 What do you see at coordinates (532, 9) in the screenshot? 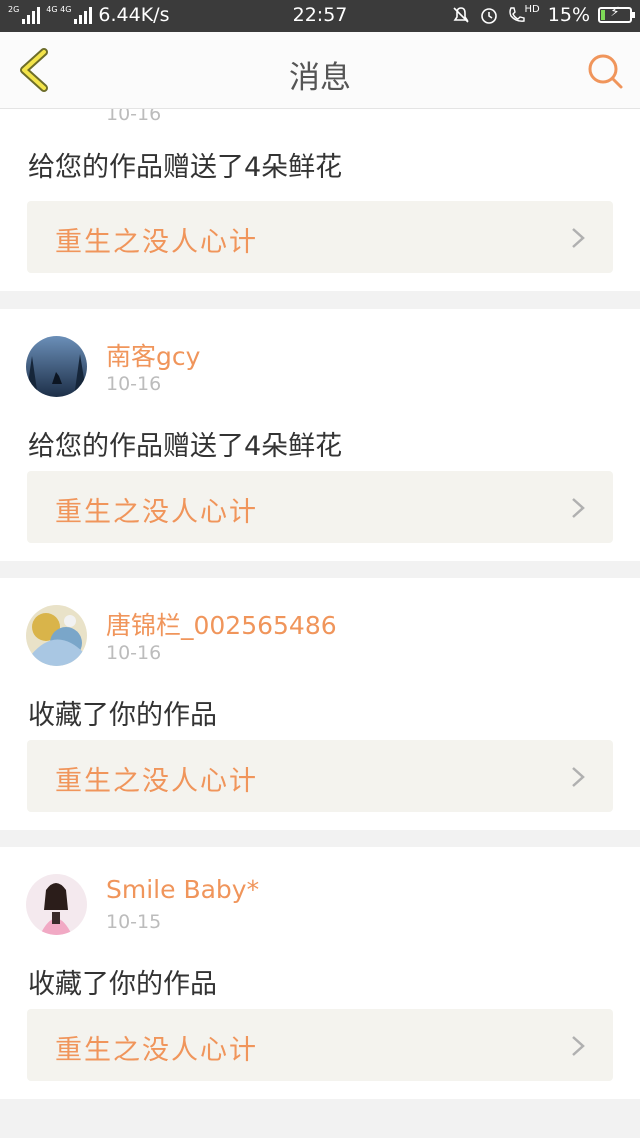
I see `hd-label: HD` at bounding box center [532, 9].